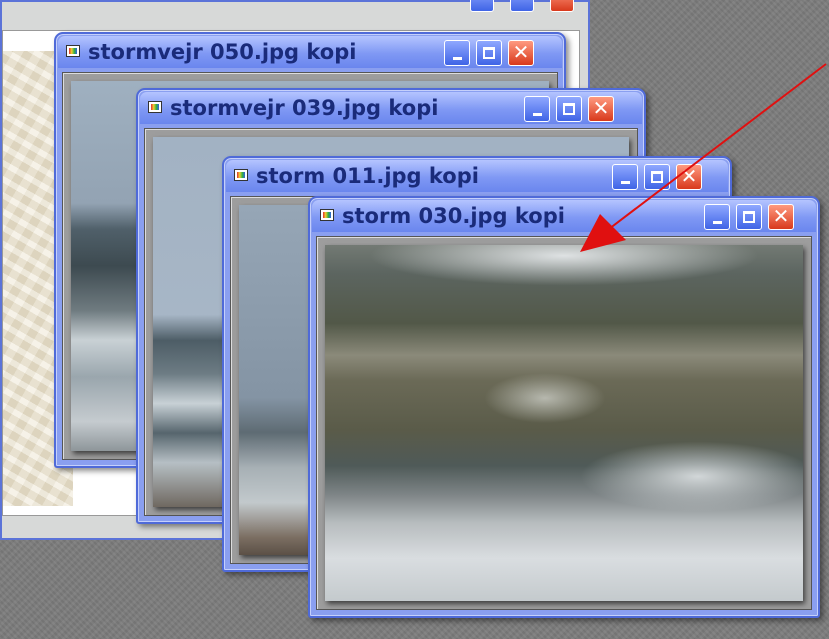 The height and width of the screenshot is (639, 829). What do you see at coordinates (715, 148) in the screenshot?
I see `arrow-shaft` at bounding box center [715, 148].